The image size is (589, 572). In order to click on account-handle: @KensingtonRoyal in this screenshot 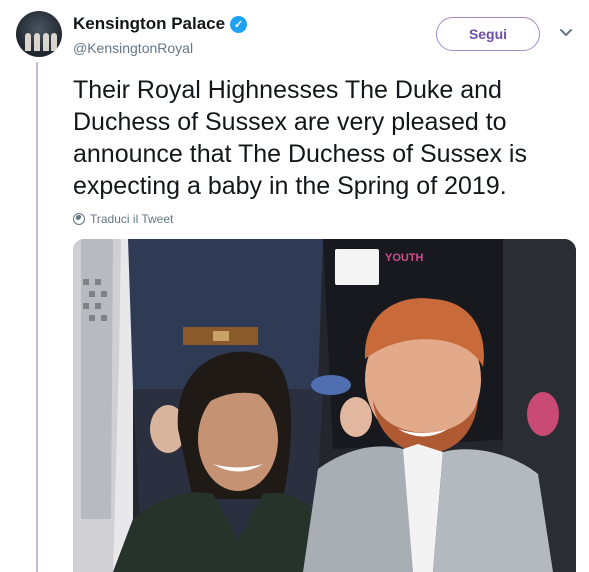, I will do `click(133, 48)`.